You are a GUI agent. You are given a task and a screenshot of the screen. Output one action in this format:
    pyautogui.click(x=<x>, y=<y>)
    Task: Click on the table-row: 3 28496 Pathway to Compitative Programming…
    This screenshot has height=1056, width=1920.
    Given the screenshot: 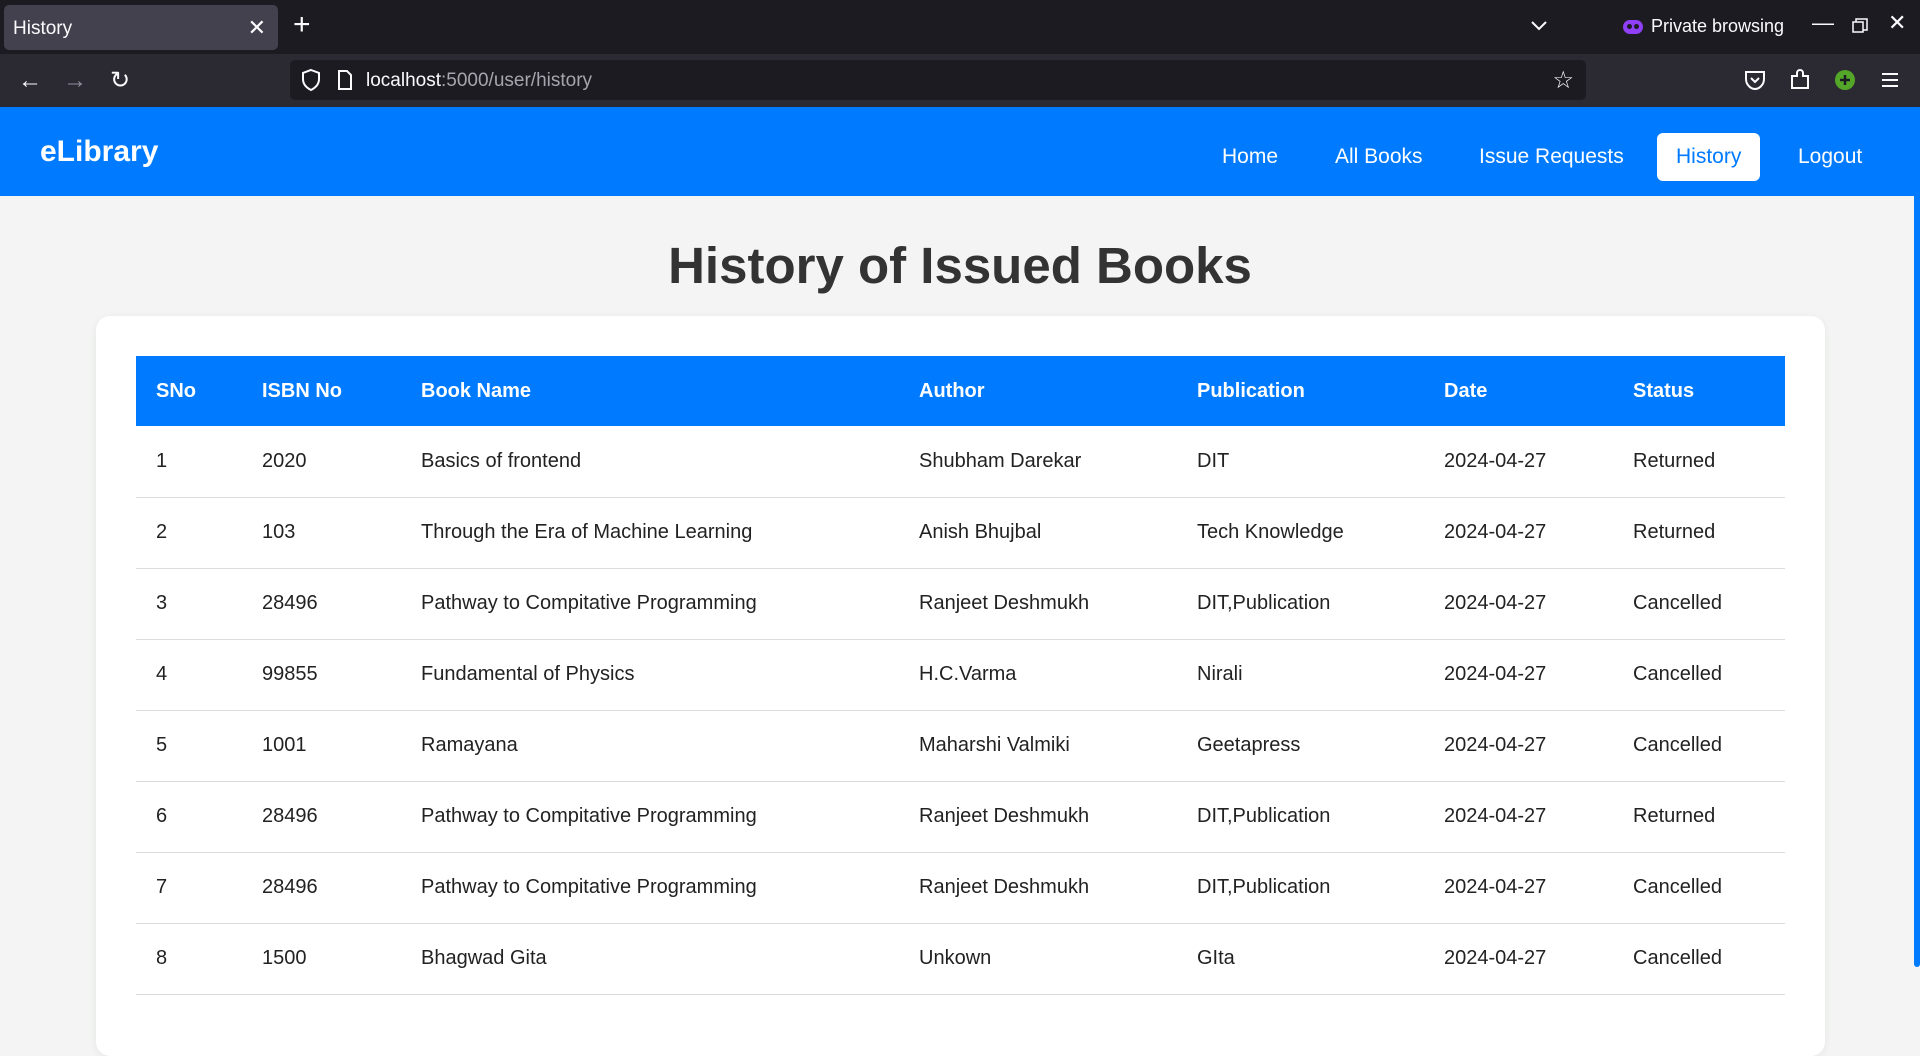 What is the action you would take?
    pyautogui.click(x=960, y=604)
    